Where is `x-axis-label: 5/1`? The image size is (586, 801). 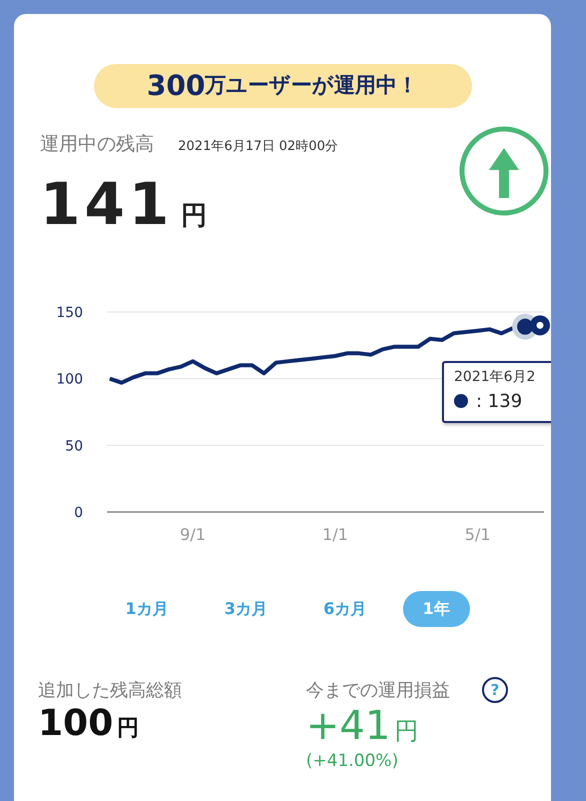 x-axis-label: 5/1 is located at coordinates (477, 534).